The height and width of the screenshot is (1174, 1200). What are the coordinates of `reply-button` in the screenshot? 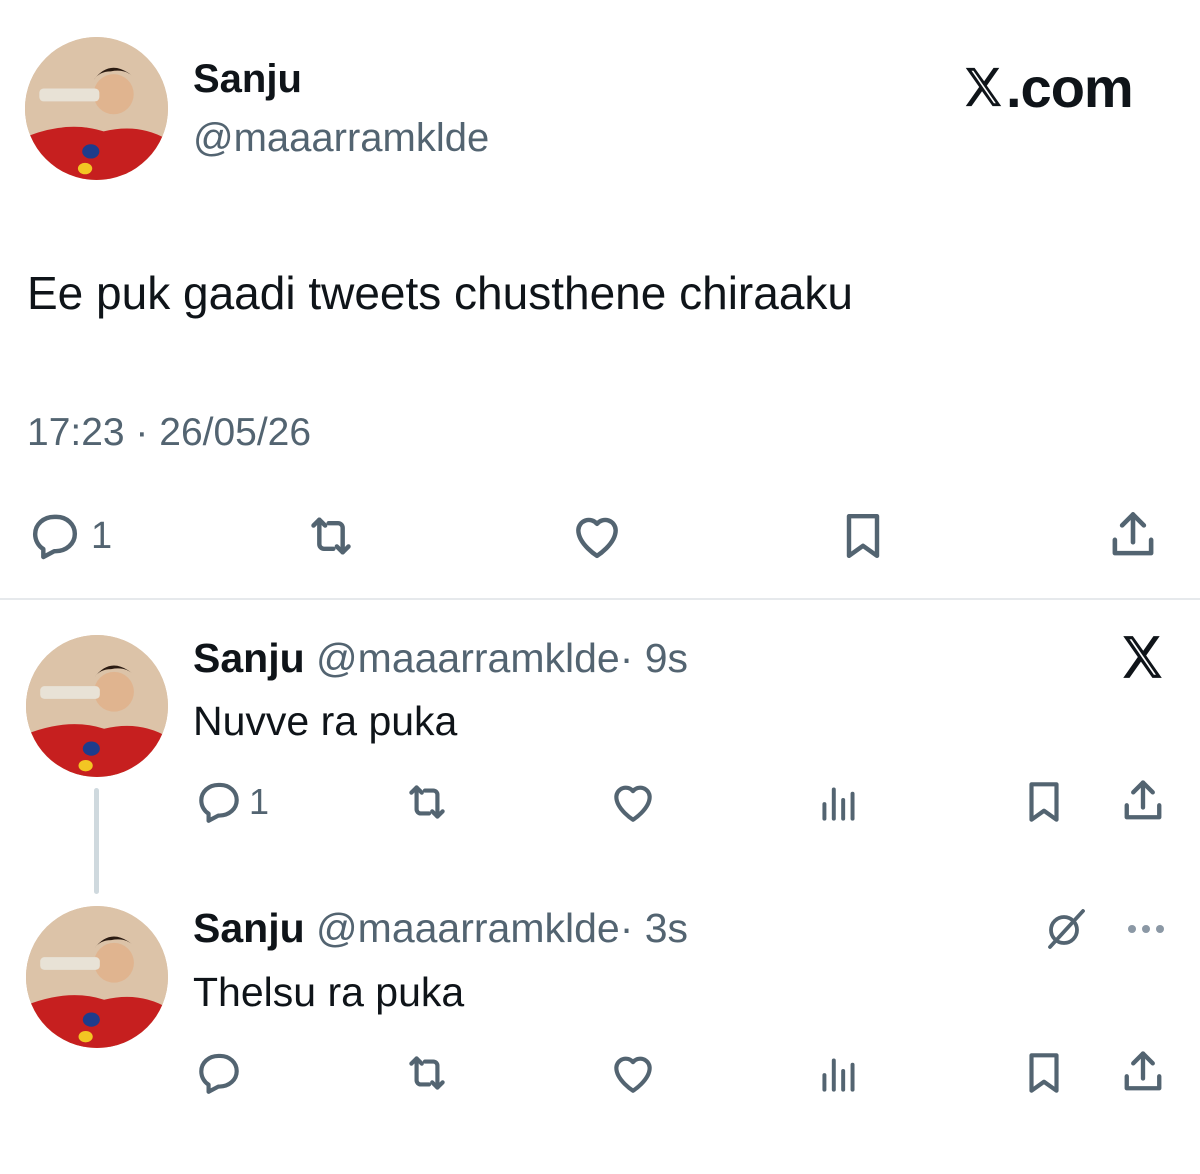 It's located at (219, 1073).